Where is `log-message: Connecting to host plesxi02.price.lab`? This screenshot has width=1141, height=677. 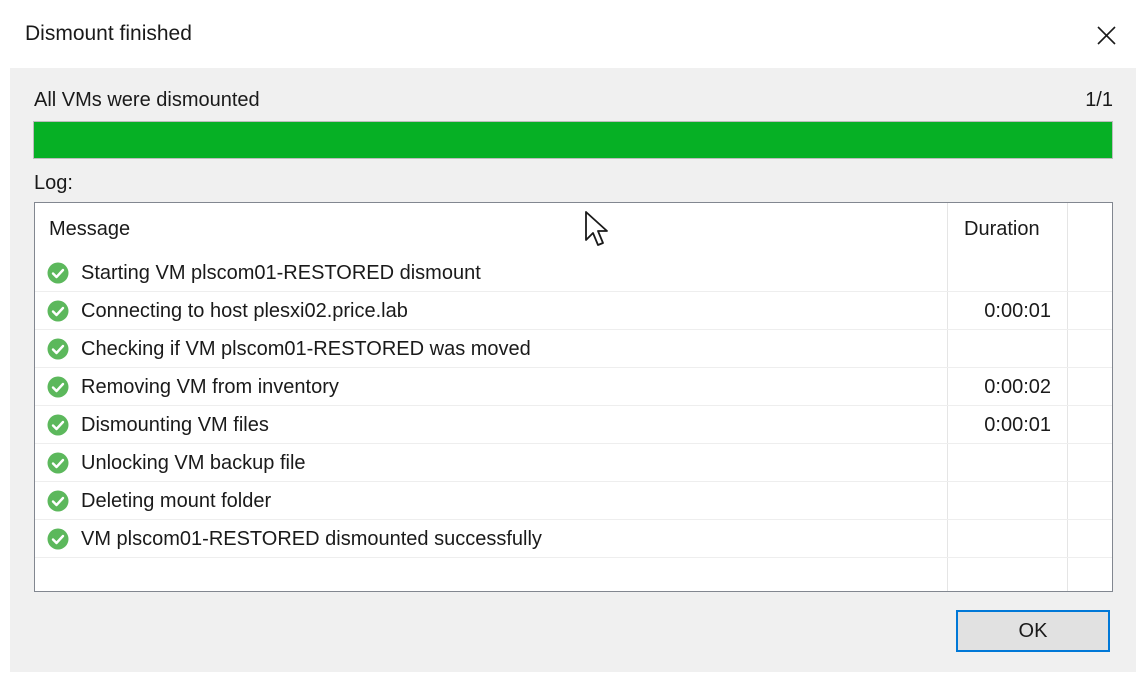
log-message: Connecting to host plesxi02.price.lab is located at coordinates (244, 311).